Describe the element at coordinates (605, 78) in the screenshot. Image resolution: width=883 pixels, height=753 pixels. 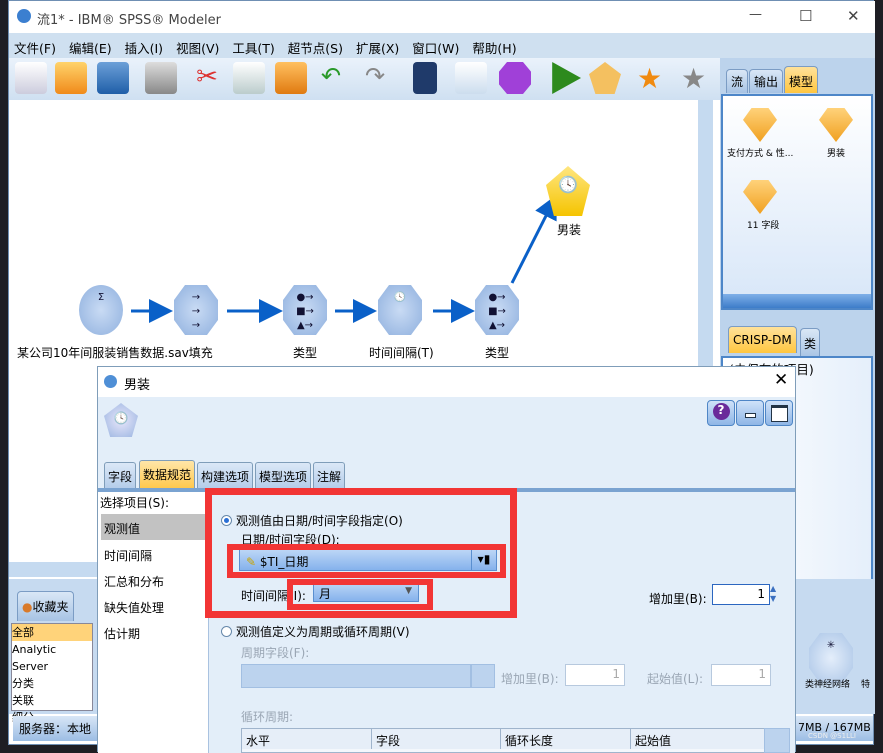
I see `run-selection-icon` at that location.